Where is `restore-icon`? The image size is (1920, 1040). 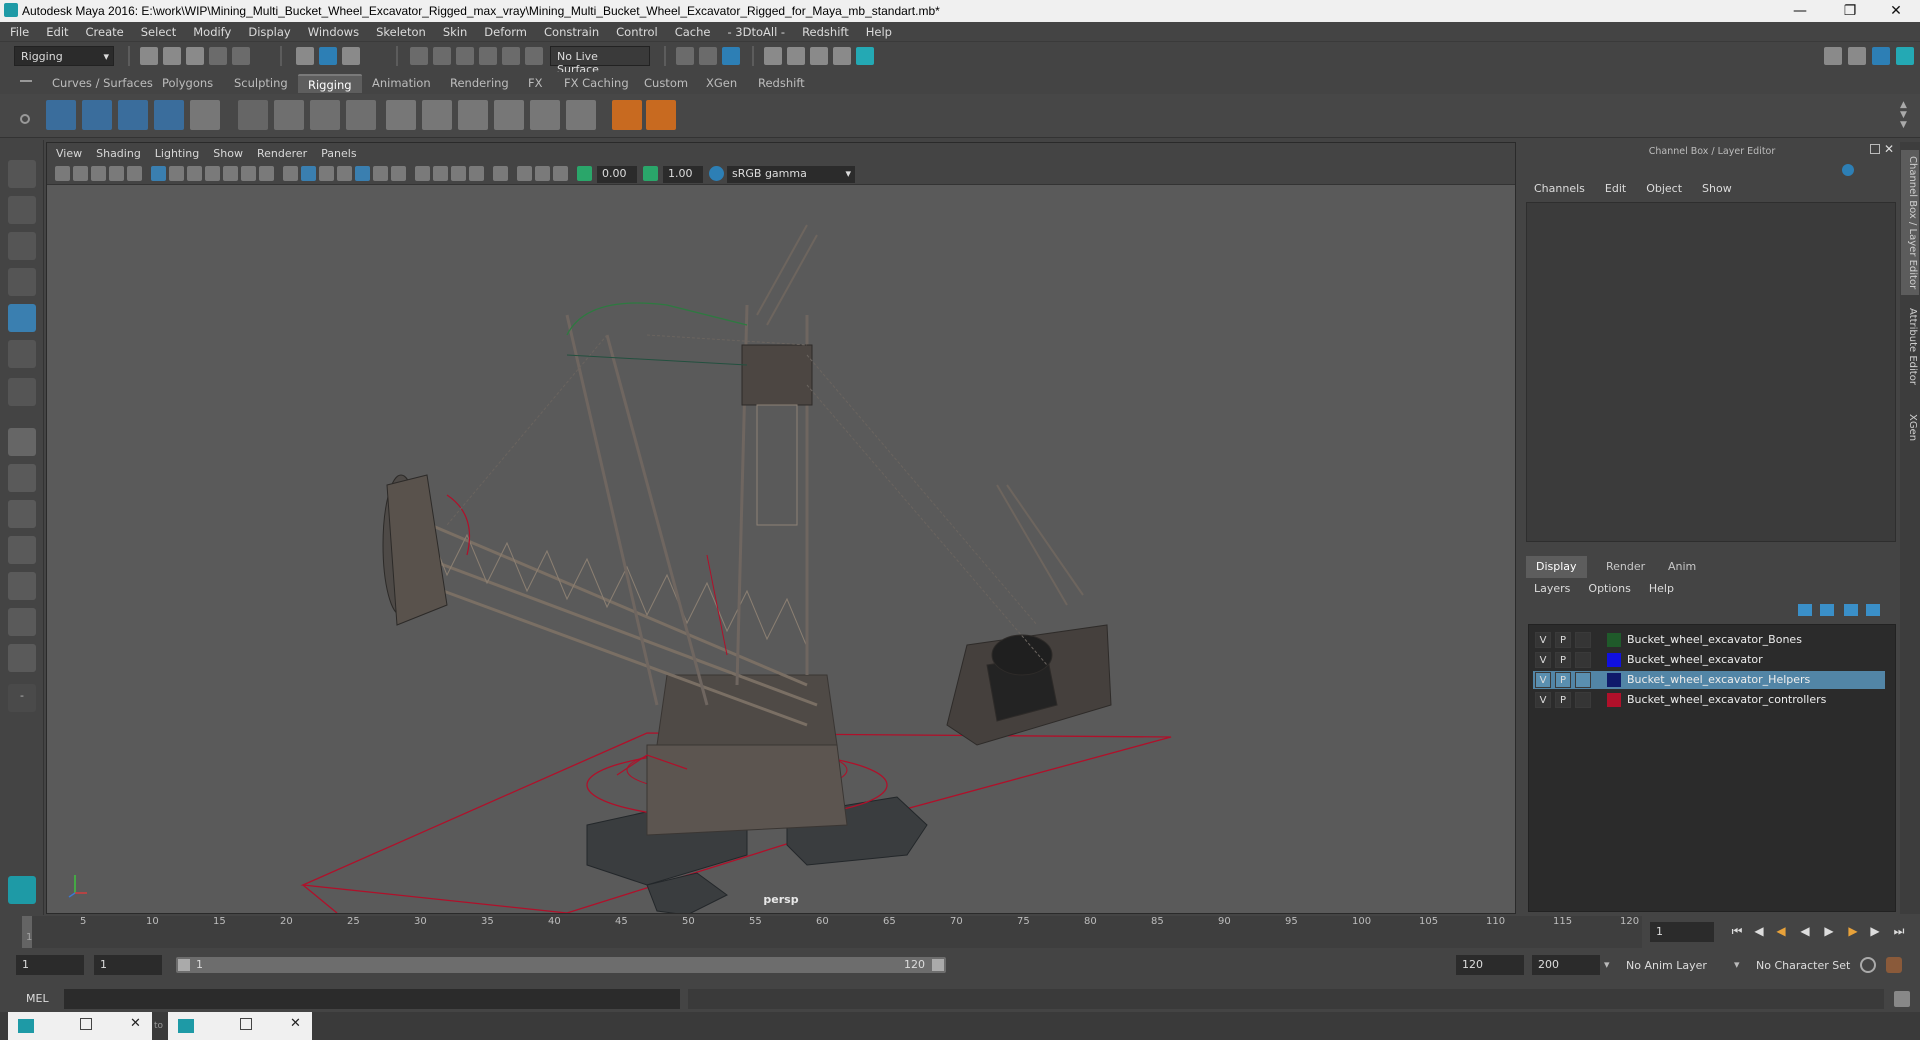 restore-icon is located at coordinates (246, 1024).